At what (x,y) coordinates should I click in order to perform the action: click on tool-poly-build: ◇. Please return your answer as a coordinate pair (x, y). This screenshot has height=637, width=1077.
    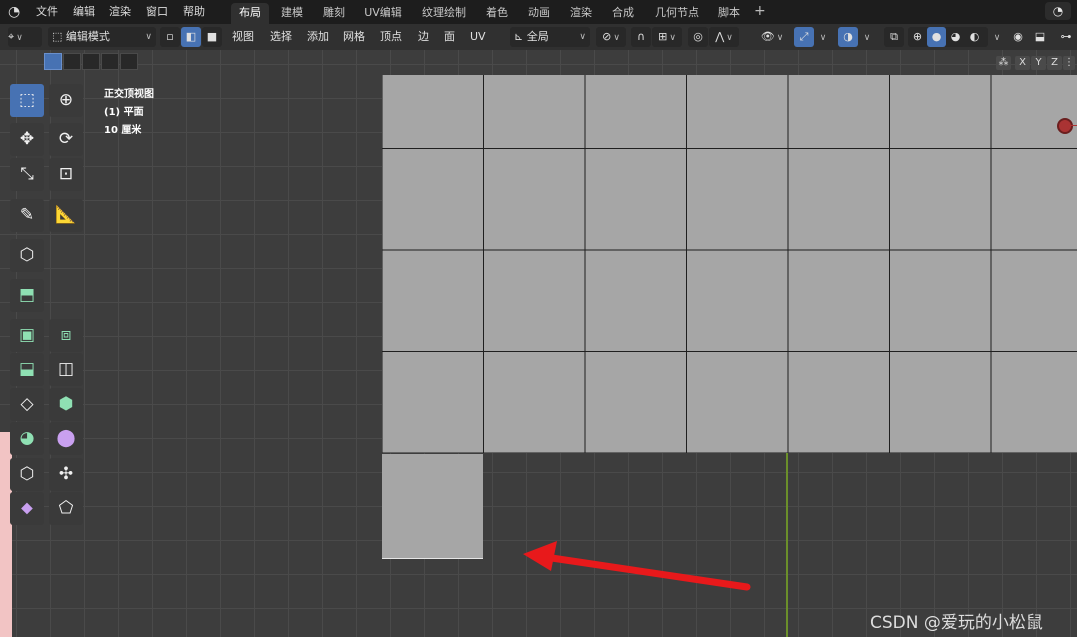
    Looking at the image, I should click on (27, 404).